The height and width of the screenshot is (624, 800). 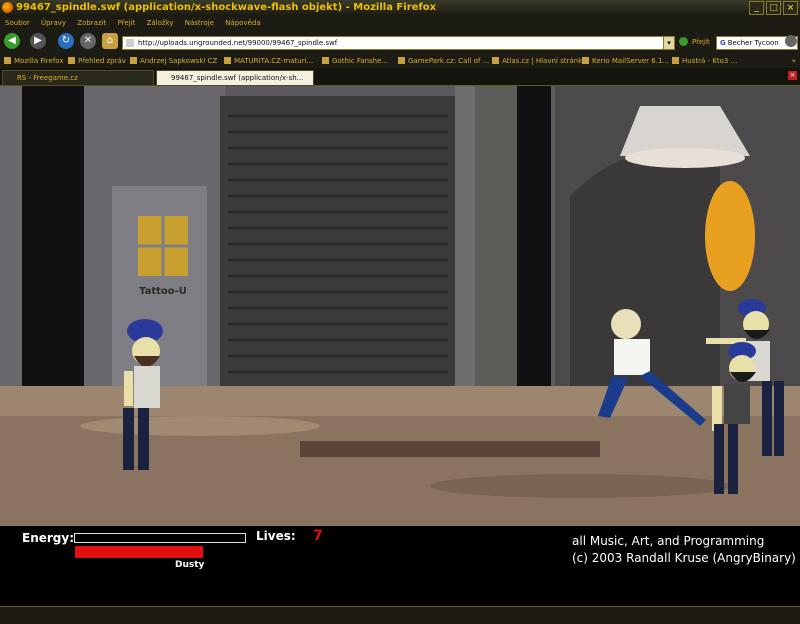 What do you see at coordinates (110, 41) in the screenshot?
I see `home-icon: ⌂` at bounding box center [110, 41].